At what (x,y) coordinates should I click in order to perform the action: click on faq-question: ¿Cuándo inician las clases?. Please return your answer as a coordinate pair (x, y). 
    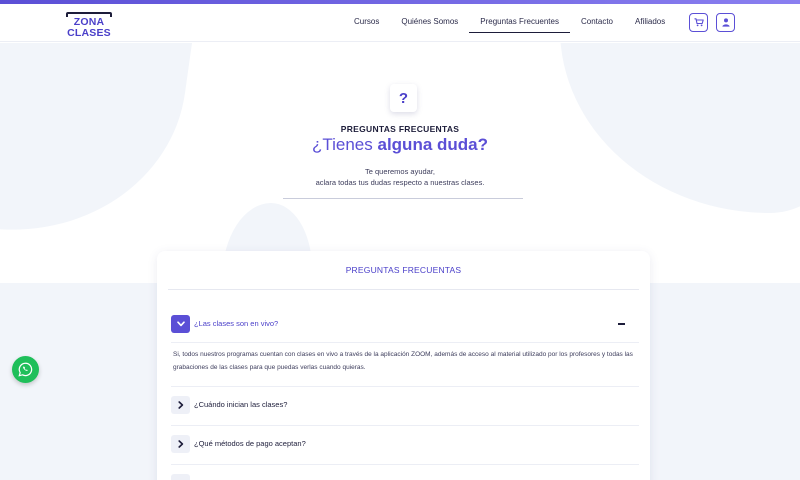
    Looking at the image, I should click on (241, 404).